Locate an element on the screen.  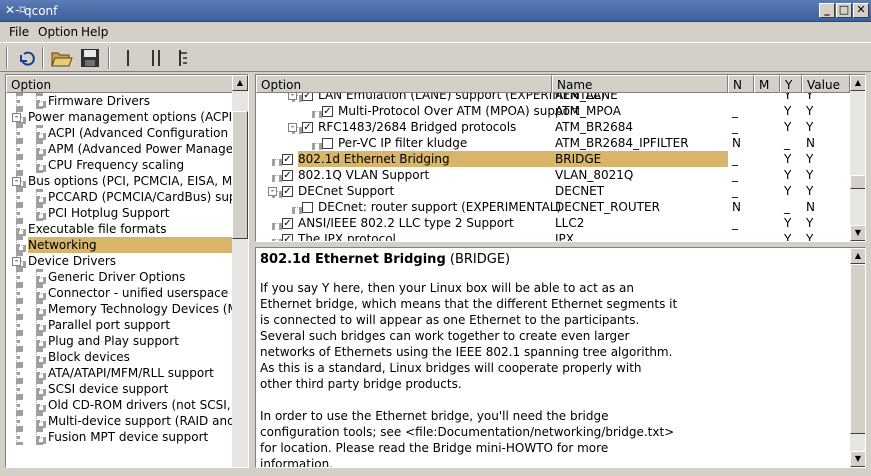
config-option-label: Per-VC IP filter kludge is located at coordinates (402, 143).